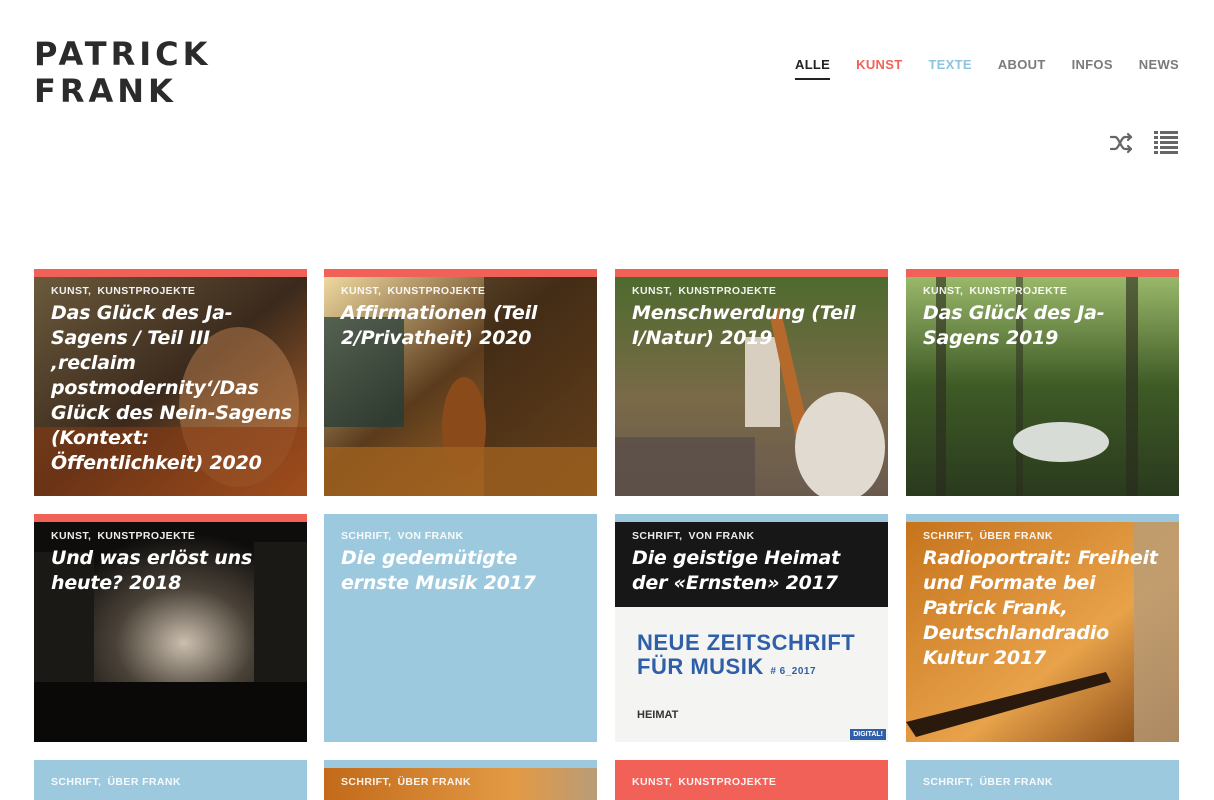 The height and width of the screenshot is (800, 1214). What do you see at coordinates (868, 734) in the screenshot?
I see `magazine-badge: DIGITAL!` at bounding box center [868, 734].